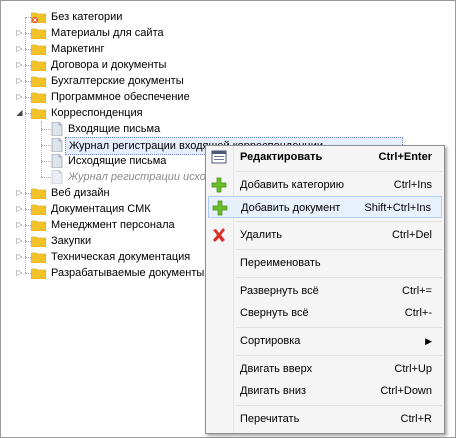  What do you see at coordinates (228, 49) in the screenshot?
I see `tree-item-marketing: ▷ Маркетинг` at bounding box center [228, 49].